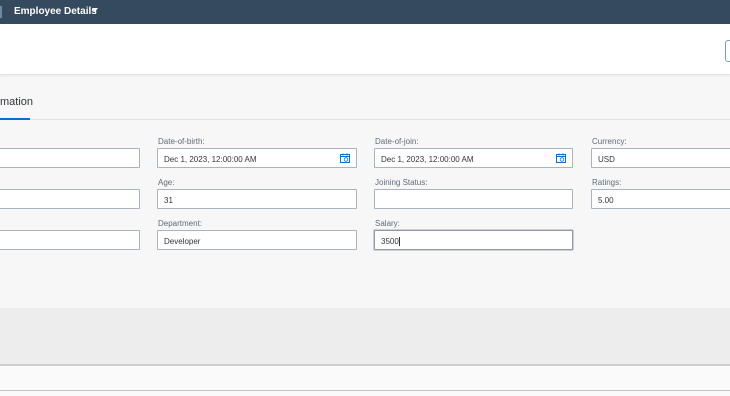  I want to click on tab-bar: mation, so click(365, 98).